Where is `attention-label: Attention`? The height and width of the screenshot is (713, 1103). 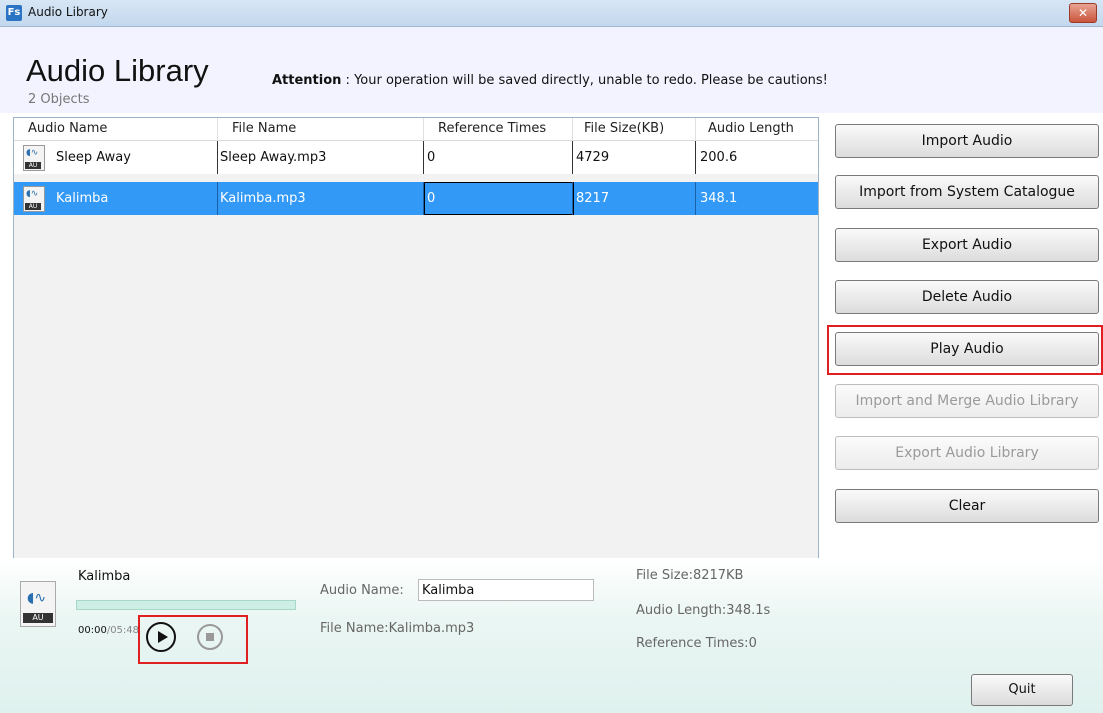
attention-label: Attention is located at coordinates (307, 80).